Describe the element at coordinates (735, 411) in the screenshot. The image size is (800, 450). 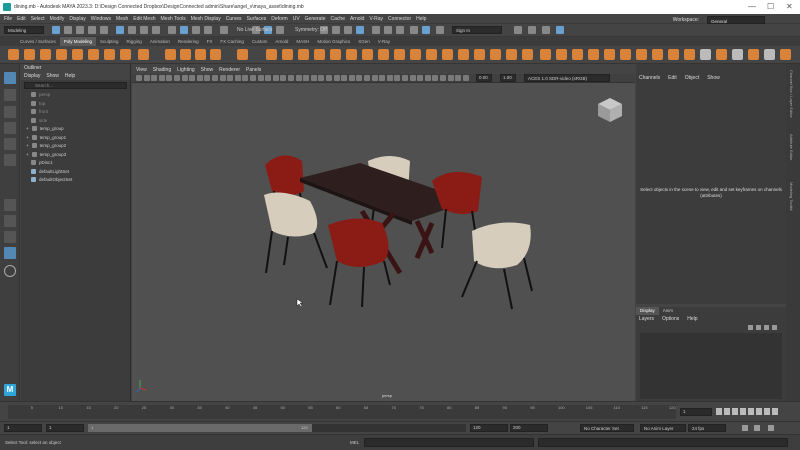
I see `step-back-frame-icon` at that location.